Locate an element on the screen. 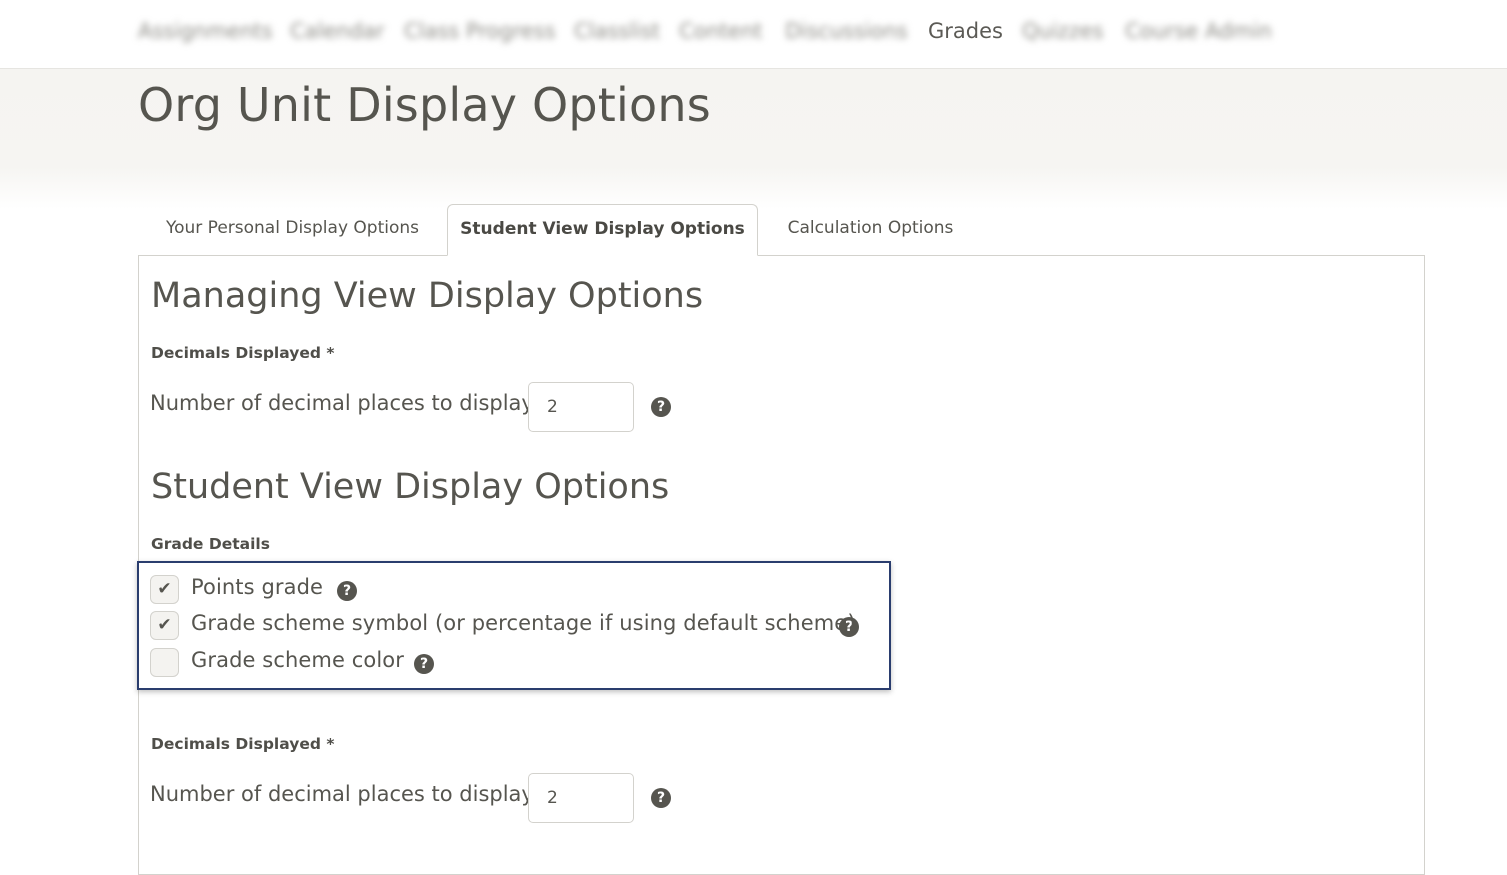 This screenshot has height=875, width=1507. grade-scheme-color-checkbox is located at coordinates (164, 662).